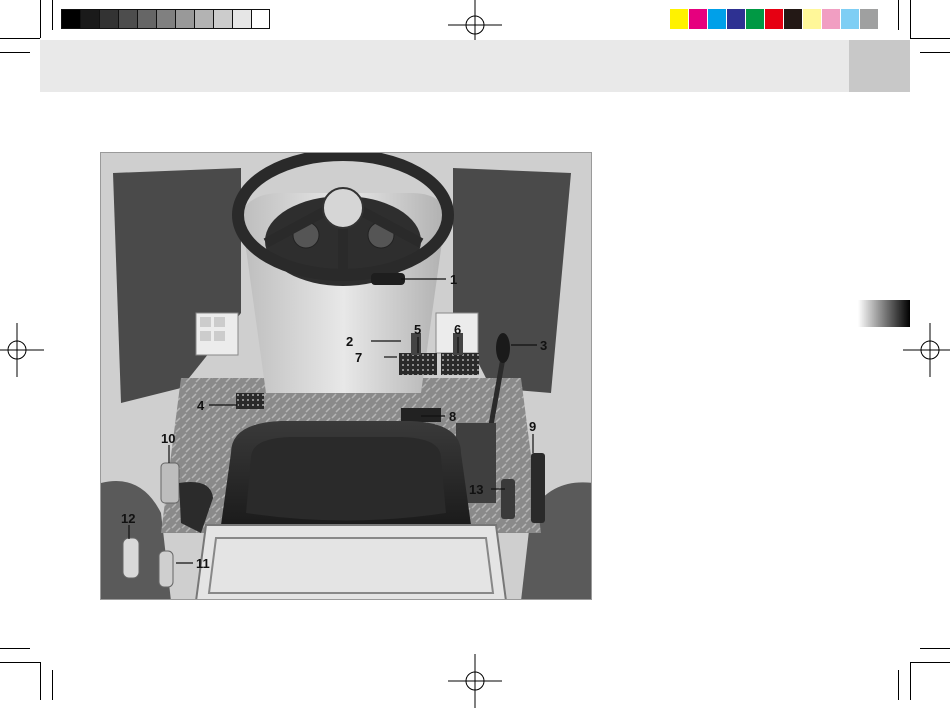 The height and width of the screenshot is (708, 950). Describe the element at coordinates (343, 208) in the screenshot. I see `steering-hub` at that location.